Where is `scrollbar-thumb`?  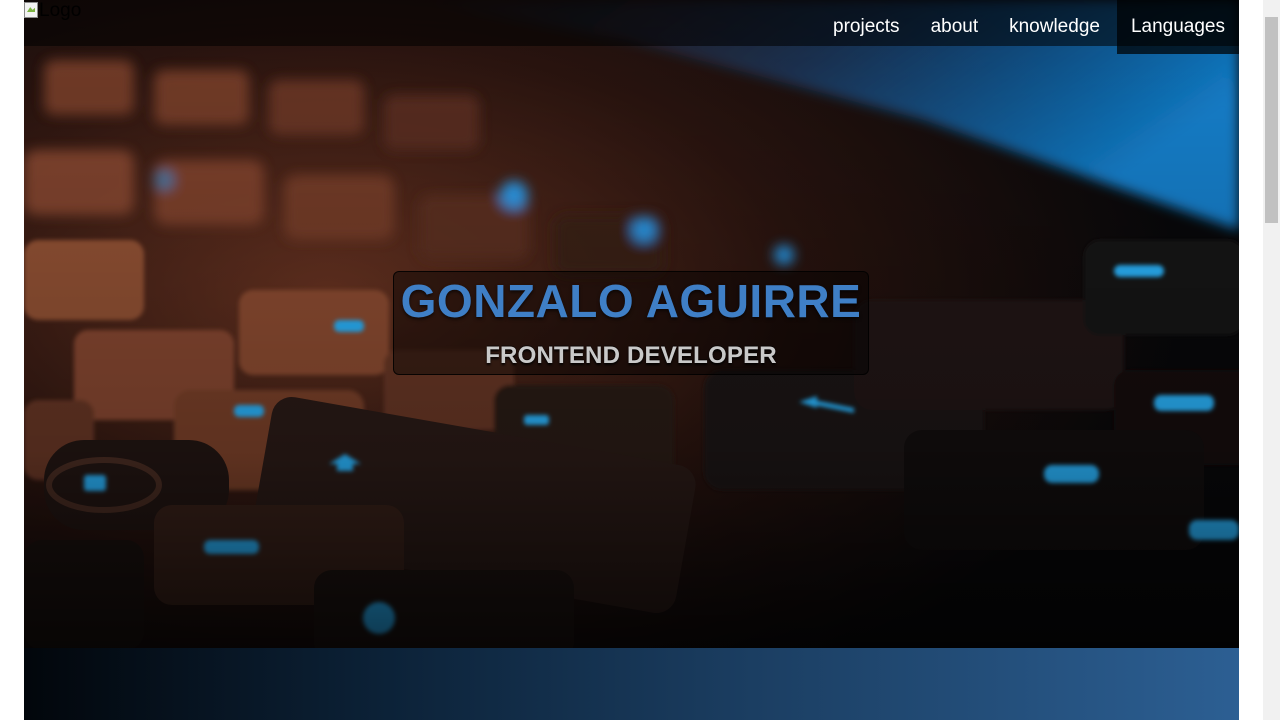 scrollbar-thumb is located at coordinates (1271, 120).